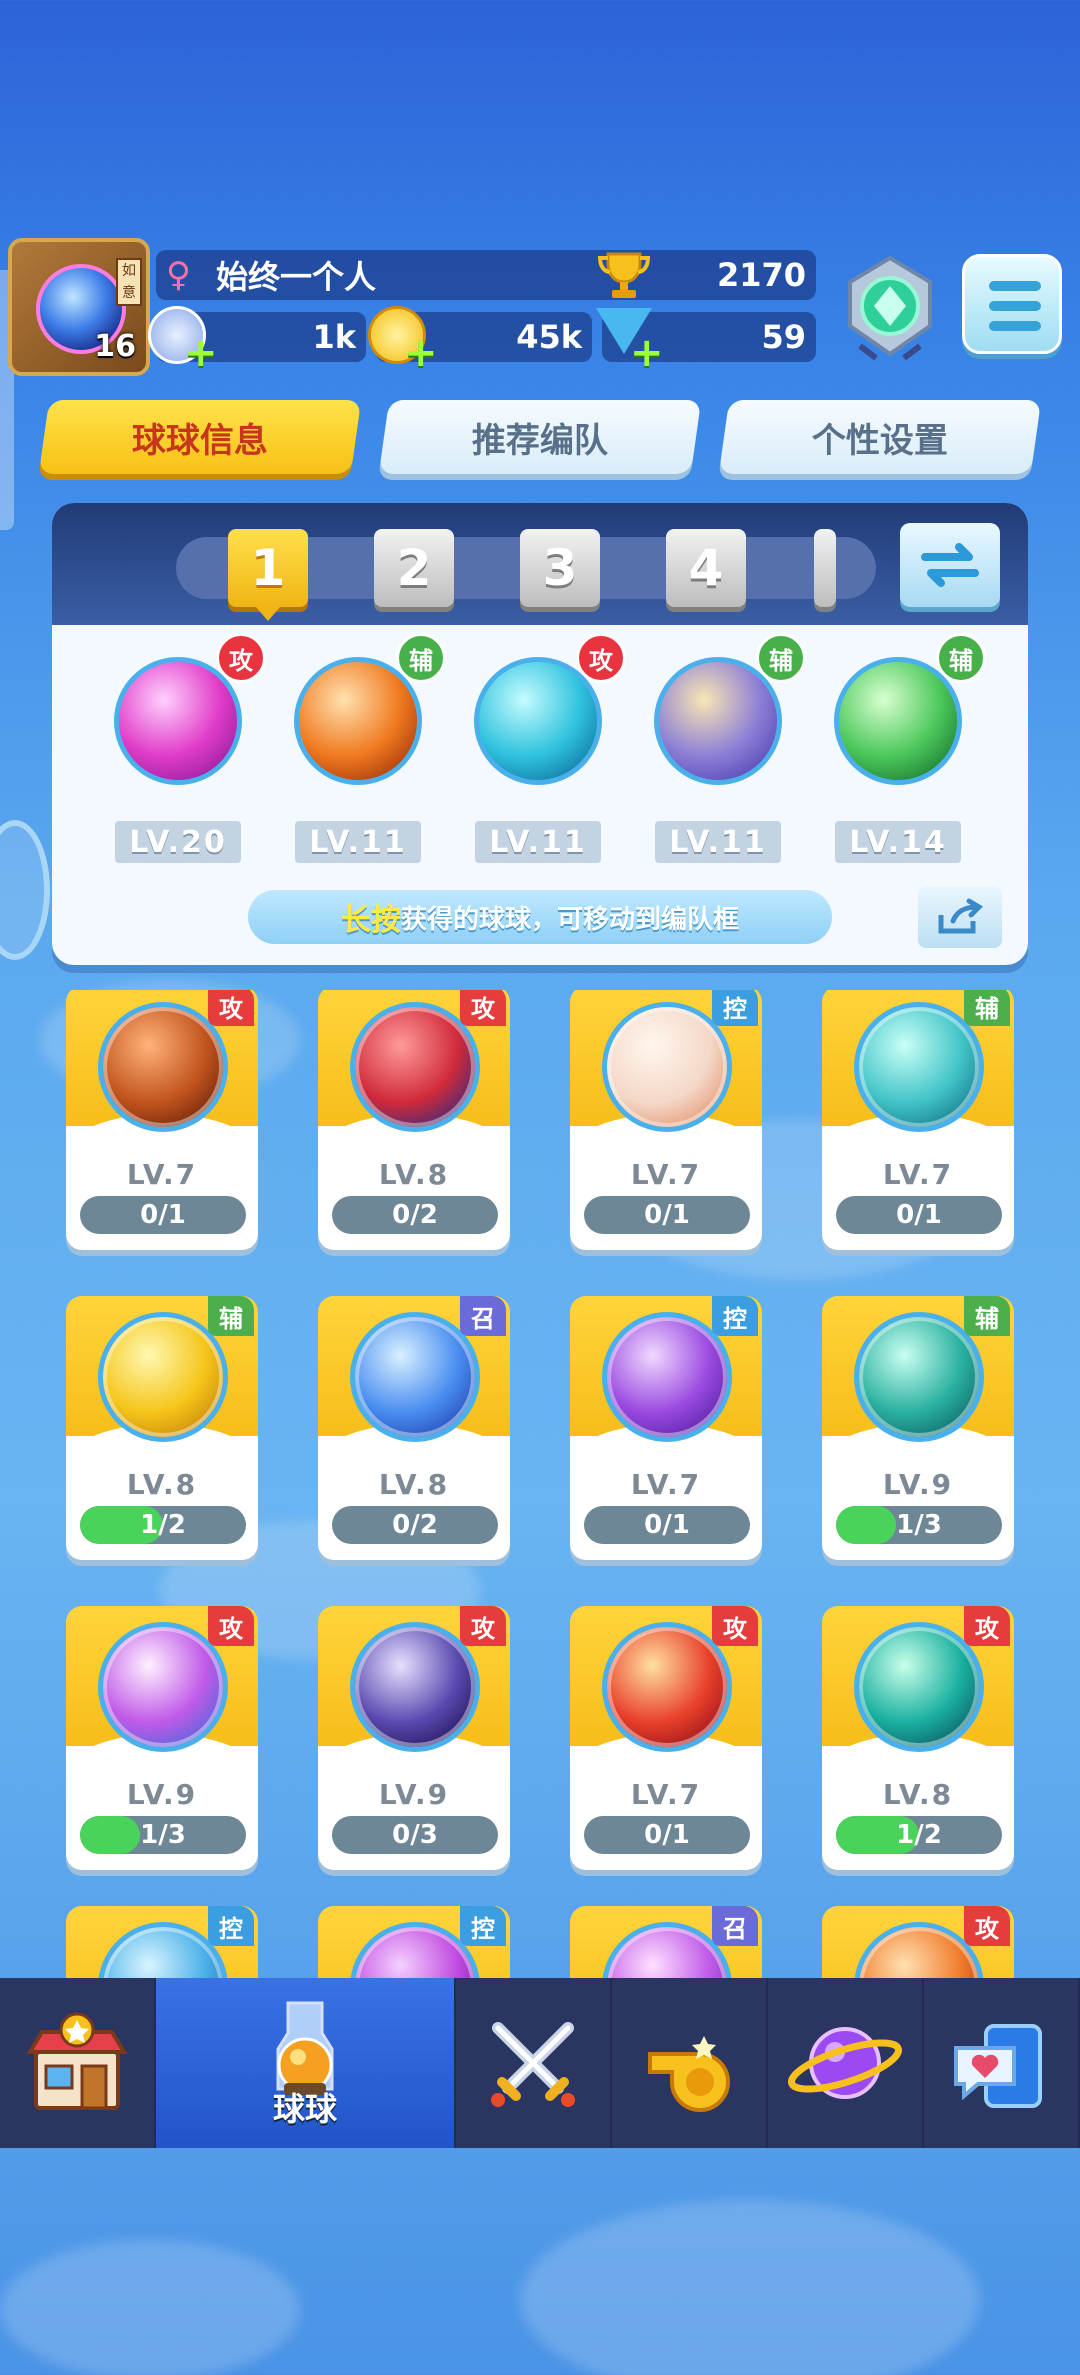 This screenshot has height=2375, width=1080. I want to click on trophy-count: 2170, so click(761, 275).